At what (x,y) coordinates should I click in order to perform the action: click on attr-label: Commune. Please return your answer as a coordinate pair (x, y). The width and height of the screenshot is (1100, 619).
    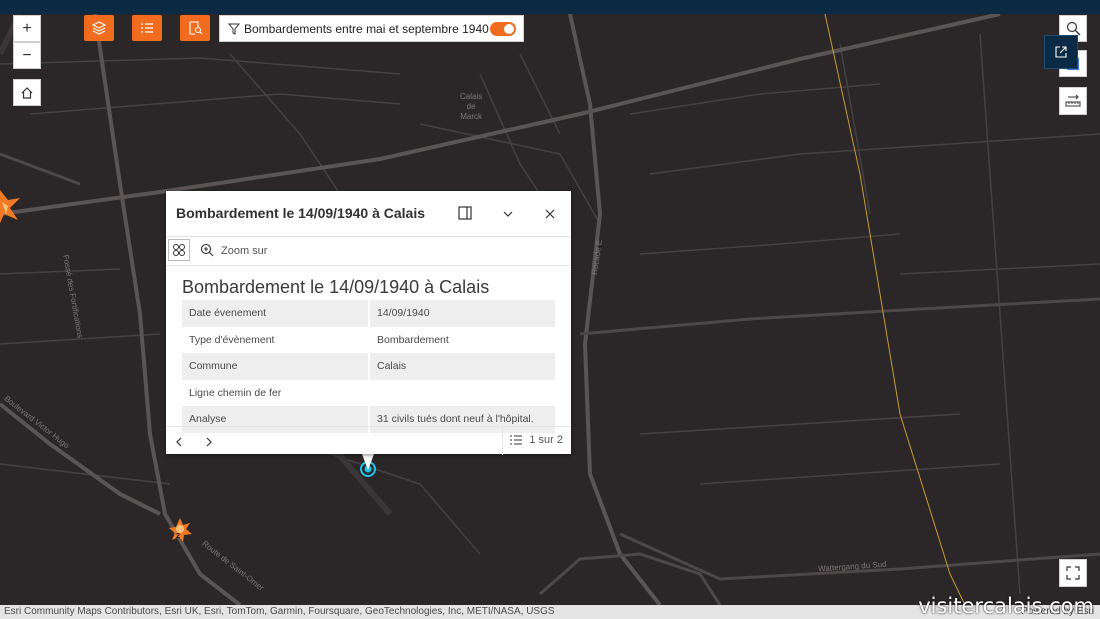
    Looking at the image, I should click on (276, 366).